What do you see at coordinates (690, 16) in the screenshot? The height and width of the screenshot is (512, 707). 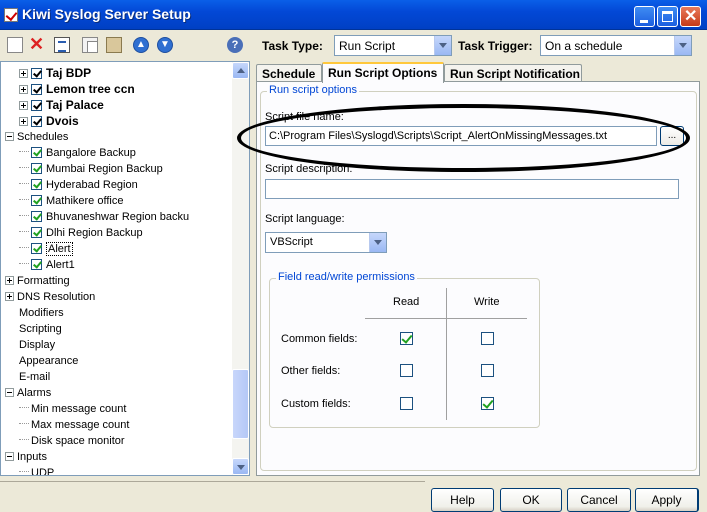 I see `close-button: ✕` at bounding box center [690, 16].